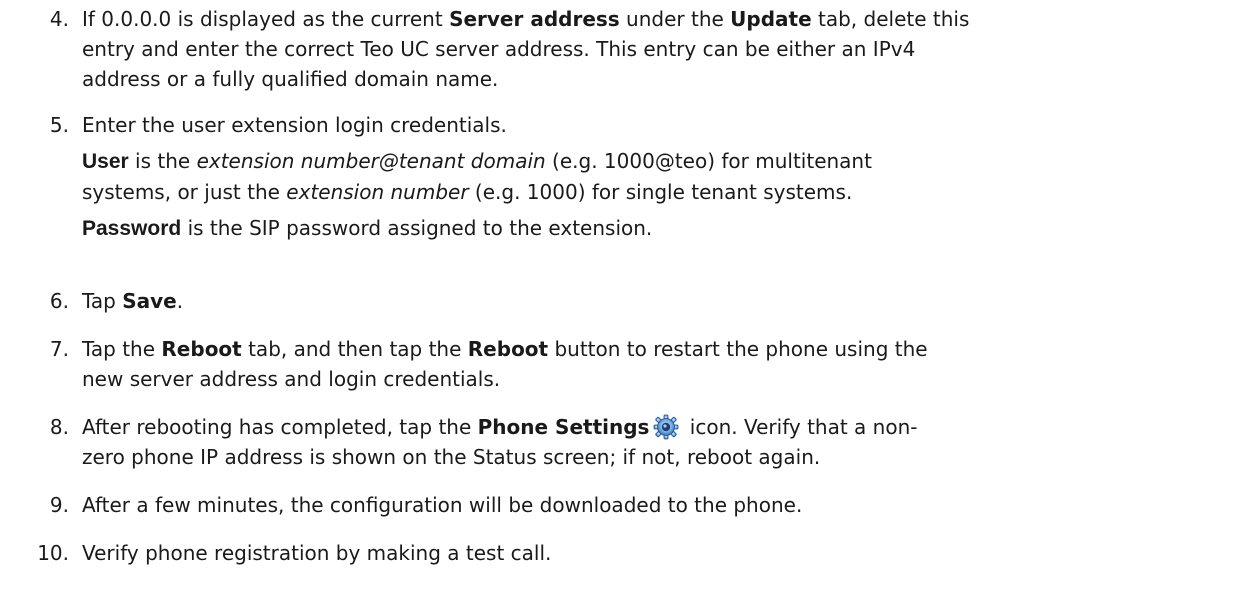  I want to click on step-text: Tap Save., so click(133, 301).